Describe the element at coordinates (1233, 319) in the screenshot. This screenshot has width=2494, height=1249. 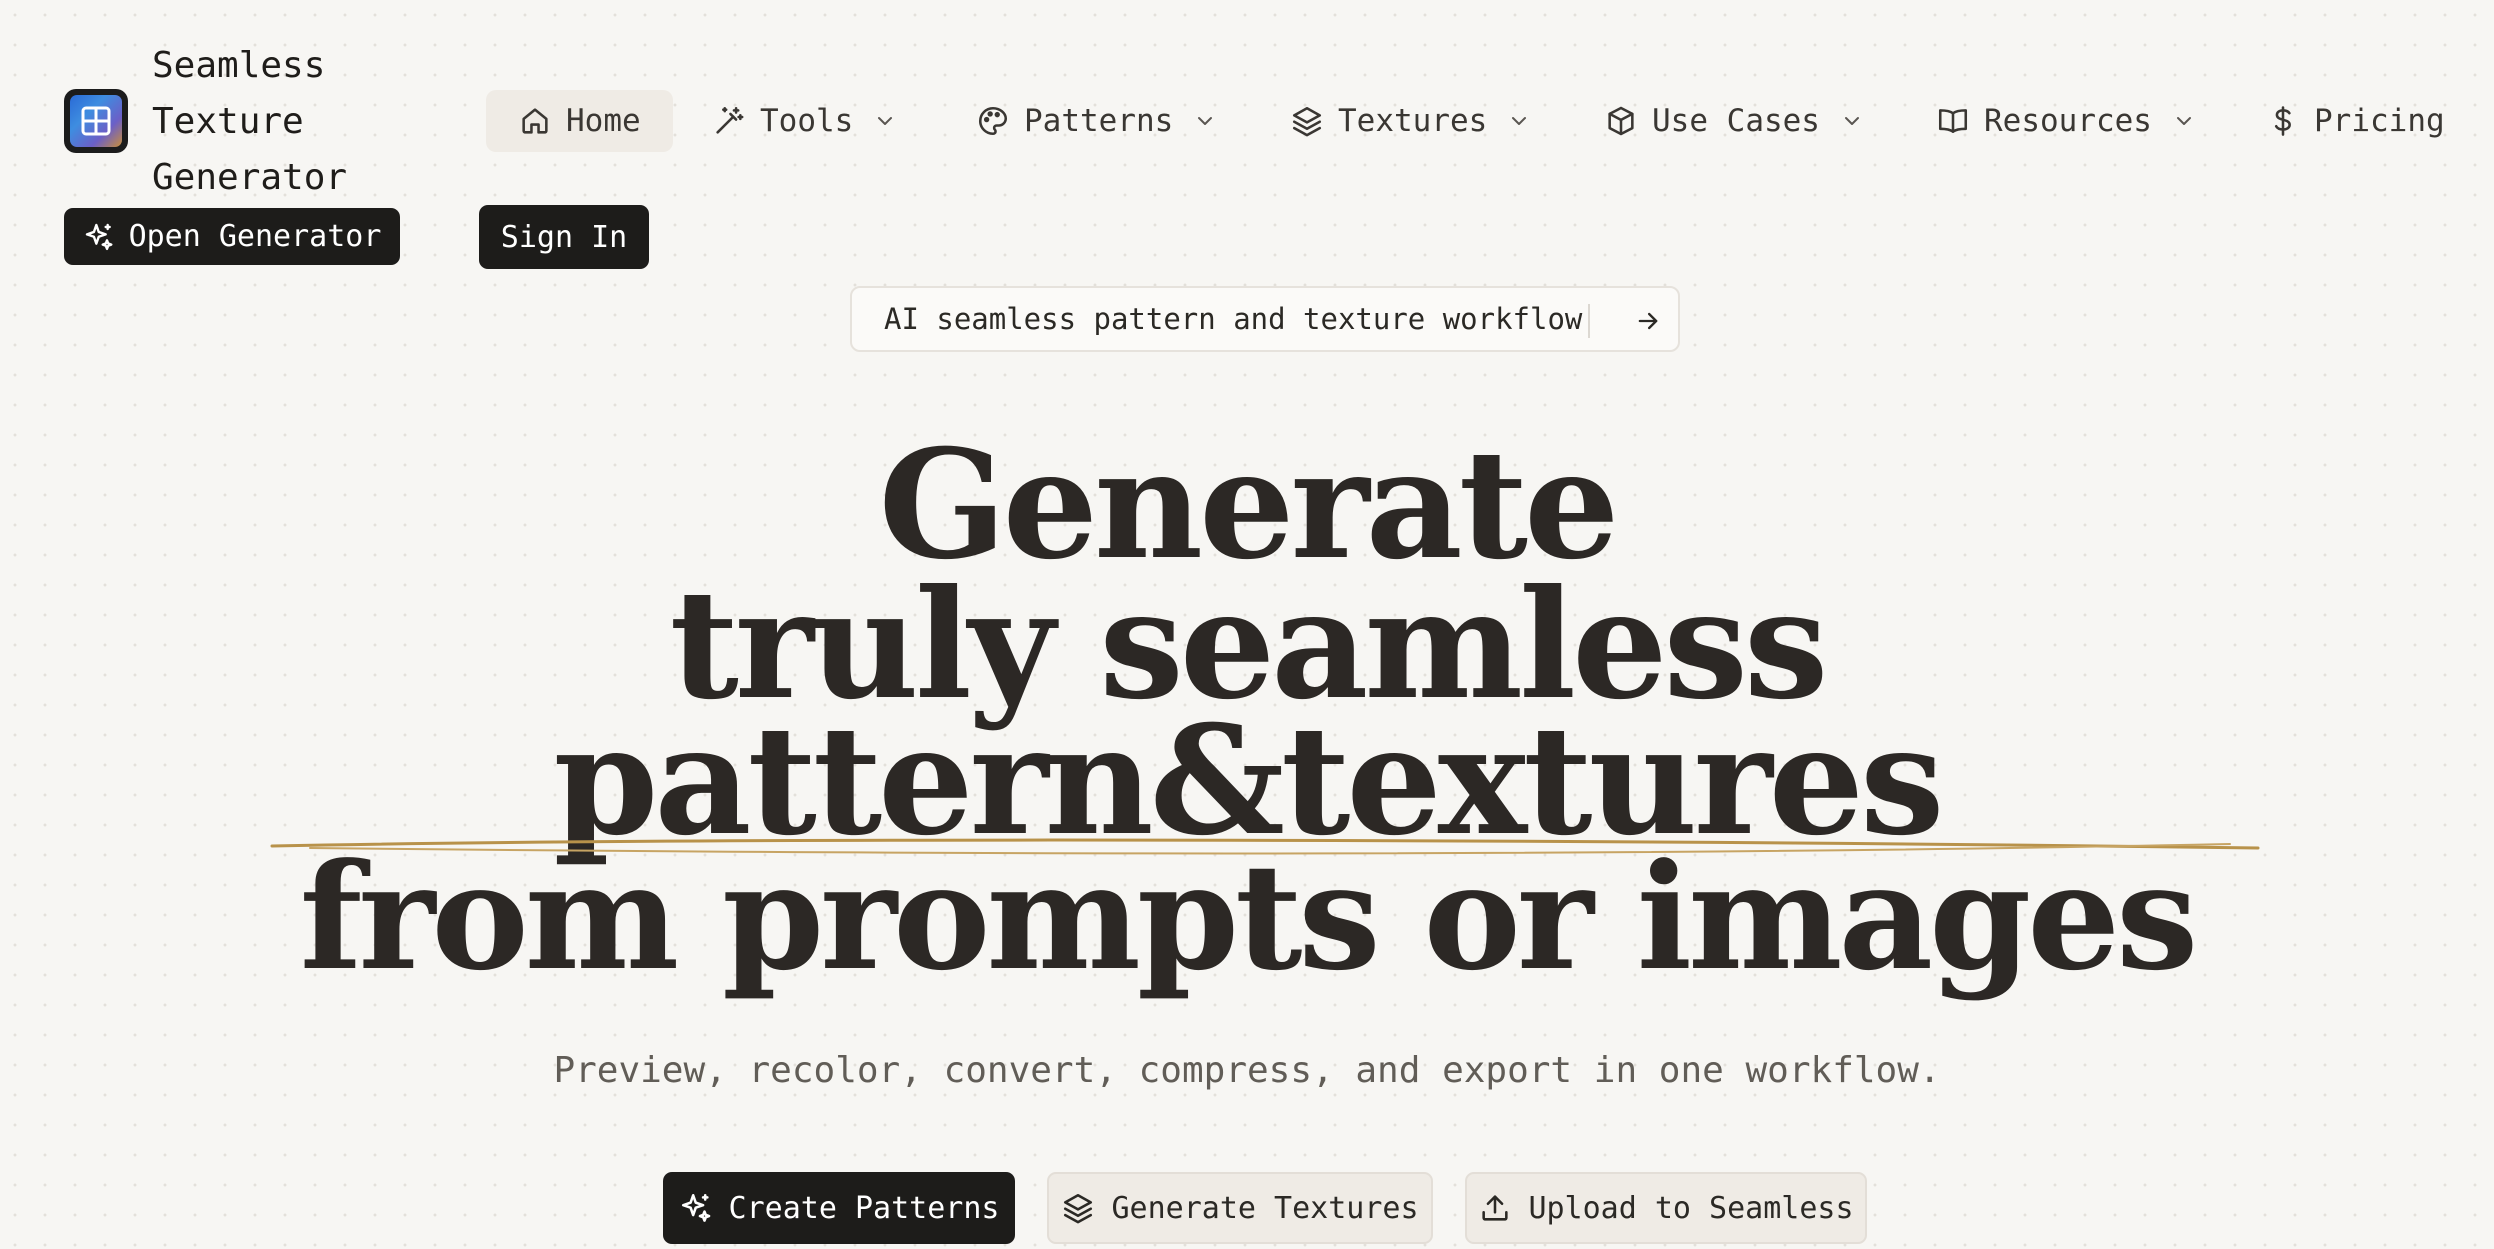
I see `announcement-text: AI seamless pattern and texture workflow` at that location.